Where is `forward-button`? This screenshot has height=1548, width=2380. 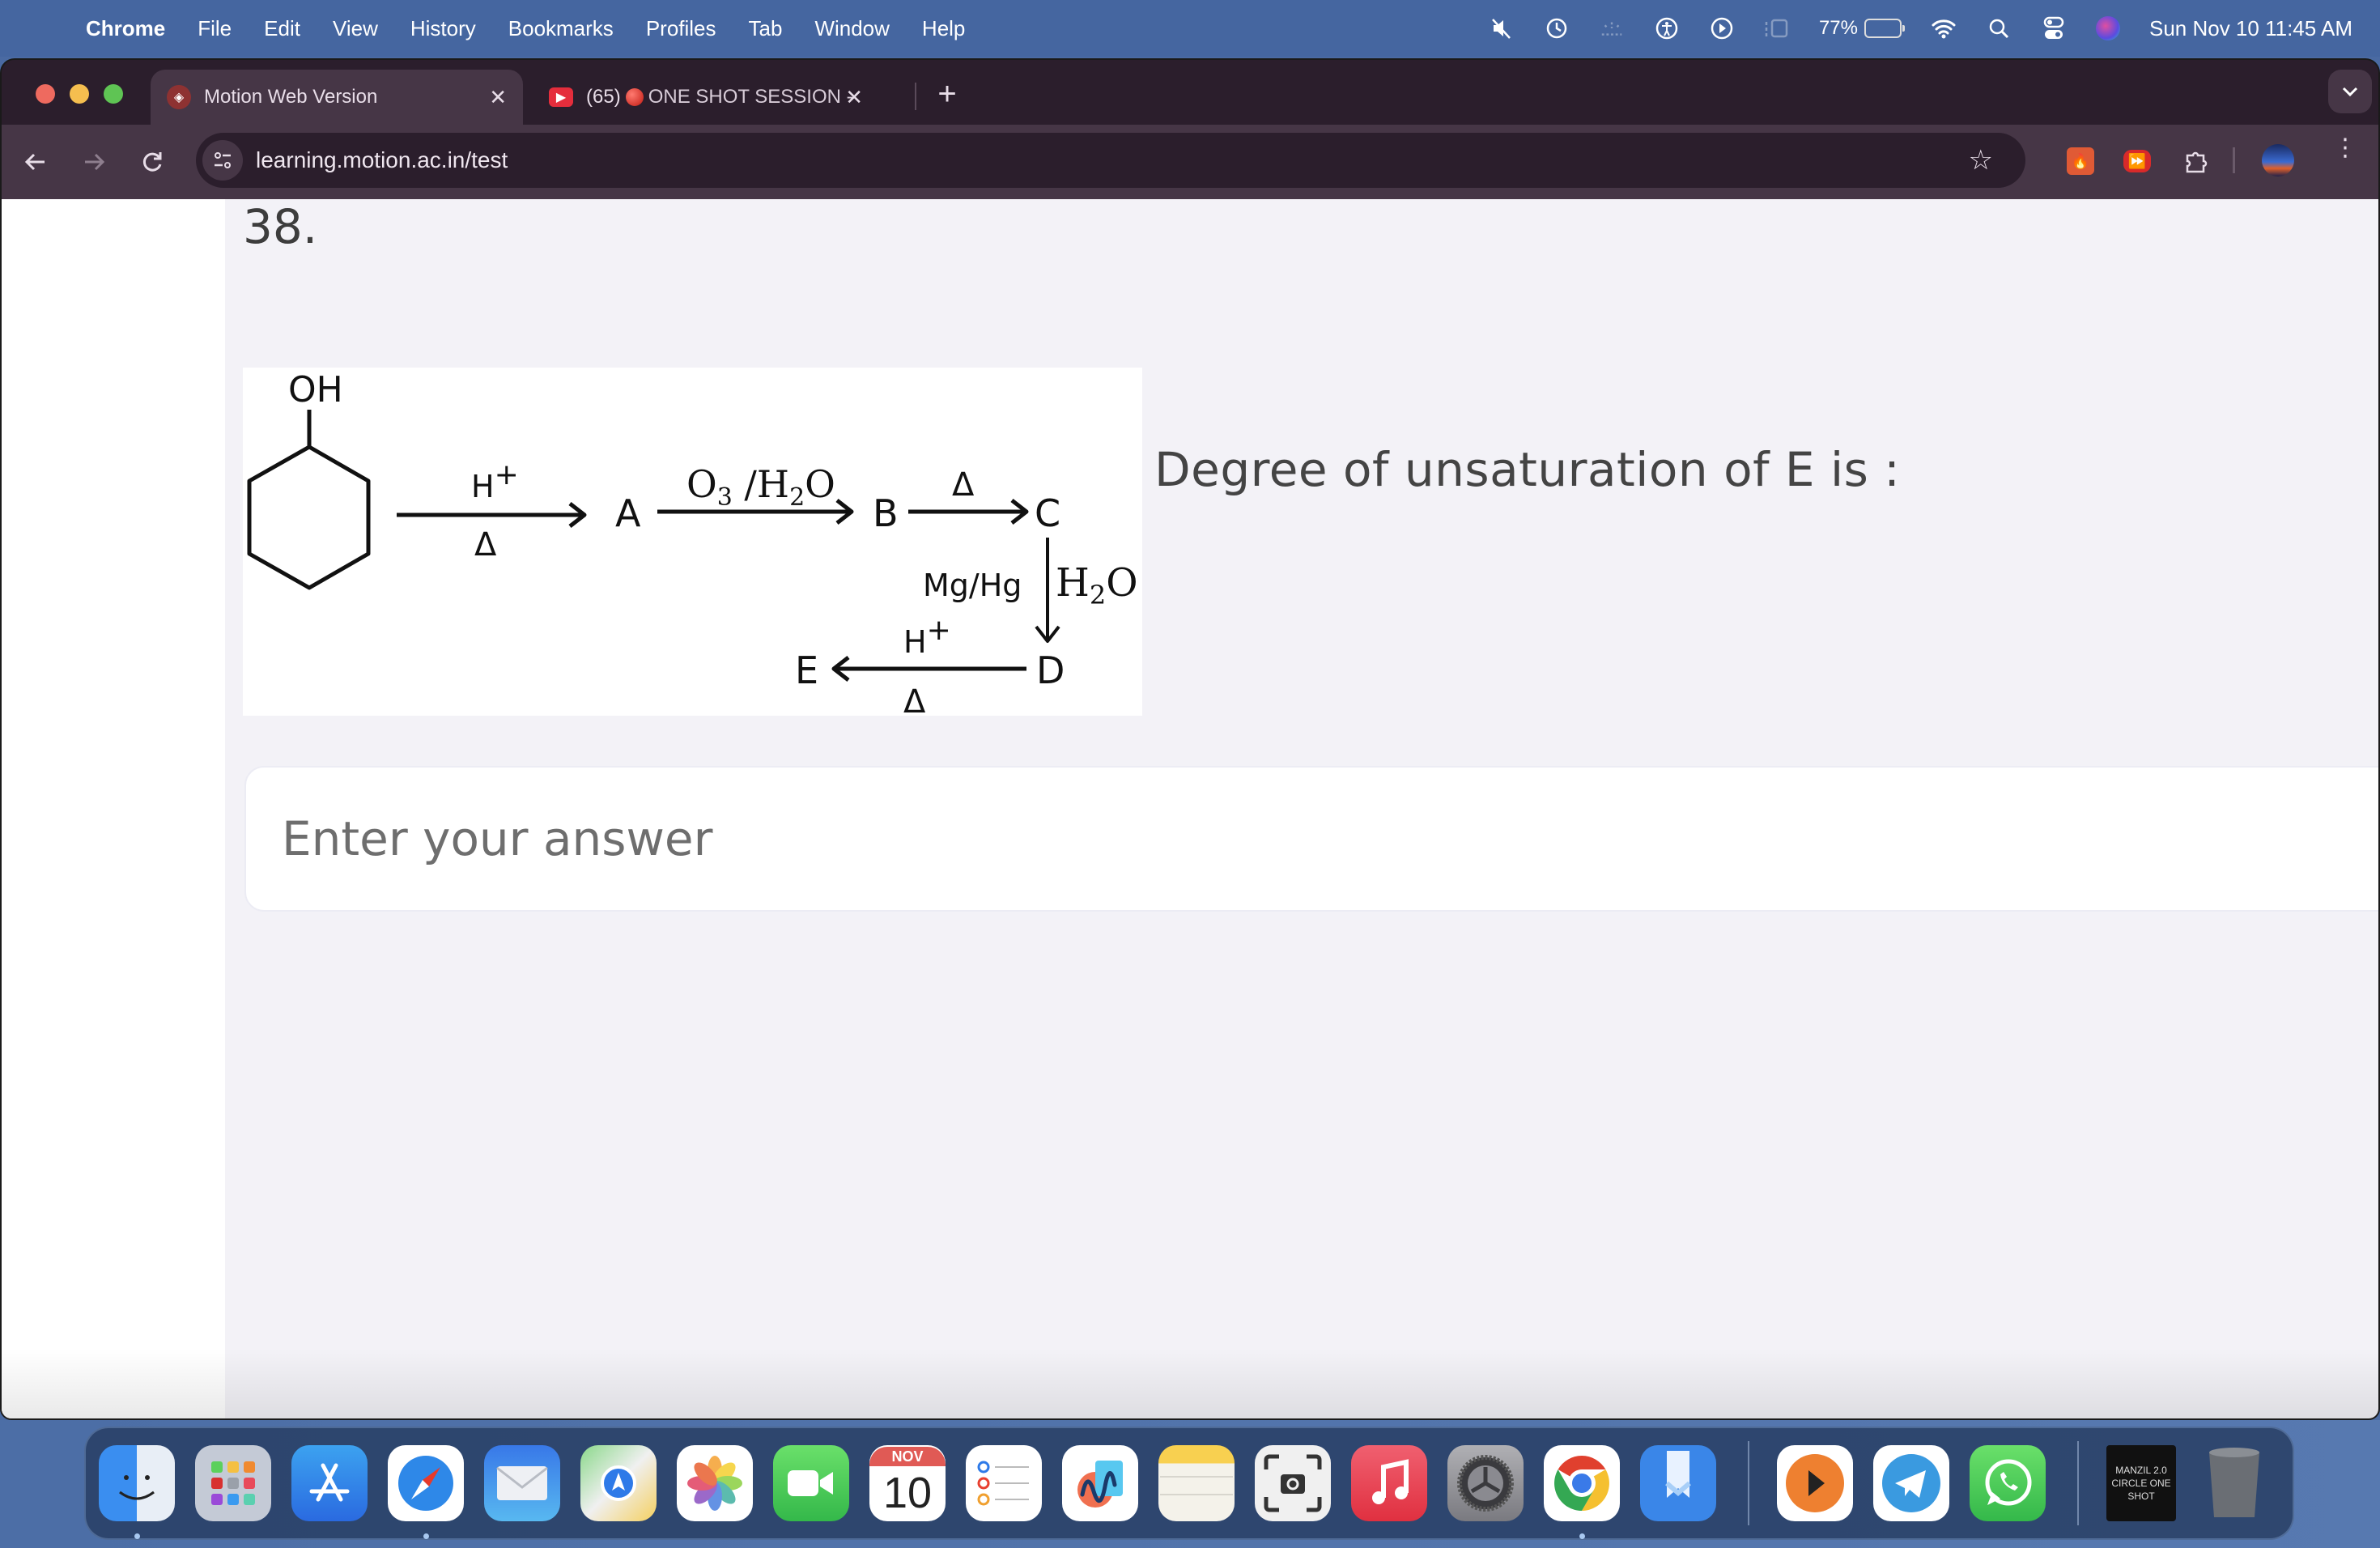 forward-button is located at coordinates (94, 162).